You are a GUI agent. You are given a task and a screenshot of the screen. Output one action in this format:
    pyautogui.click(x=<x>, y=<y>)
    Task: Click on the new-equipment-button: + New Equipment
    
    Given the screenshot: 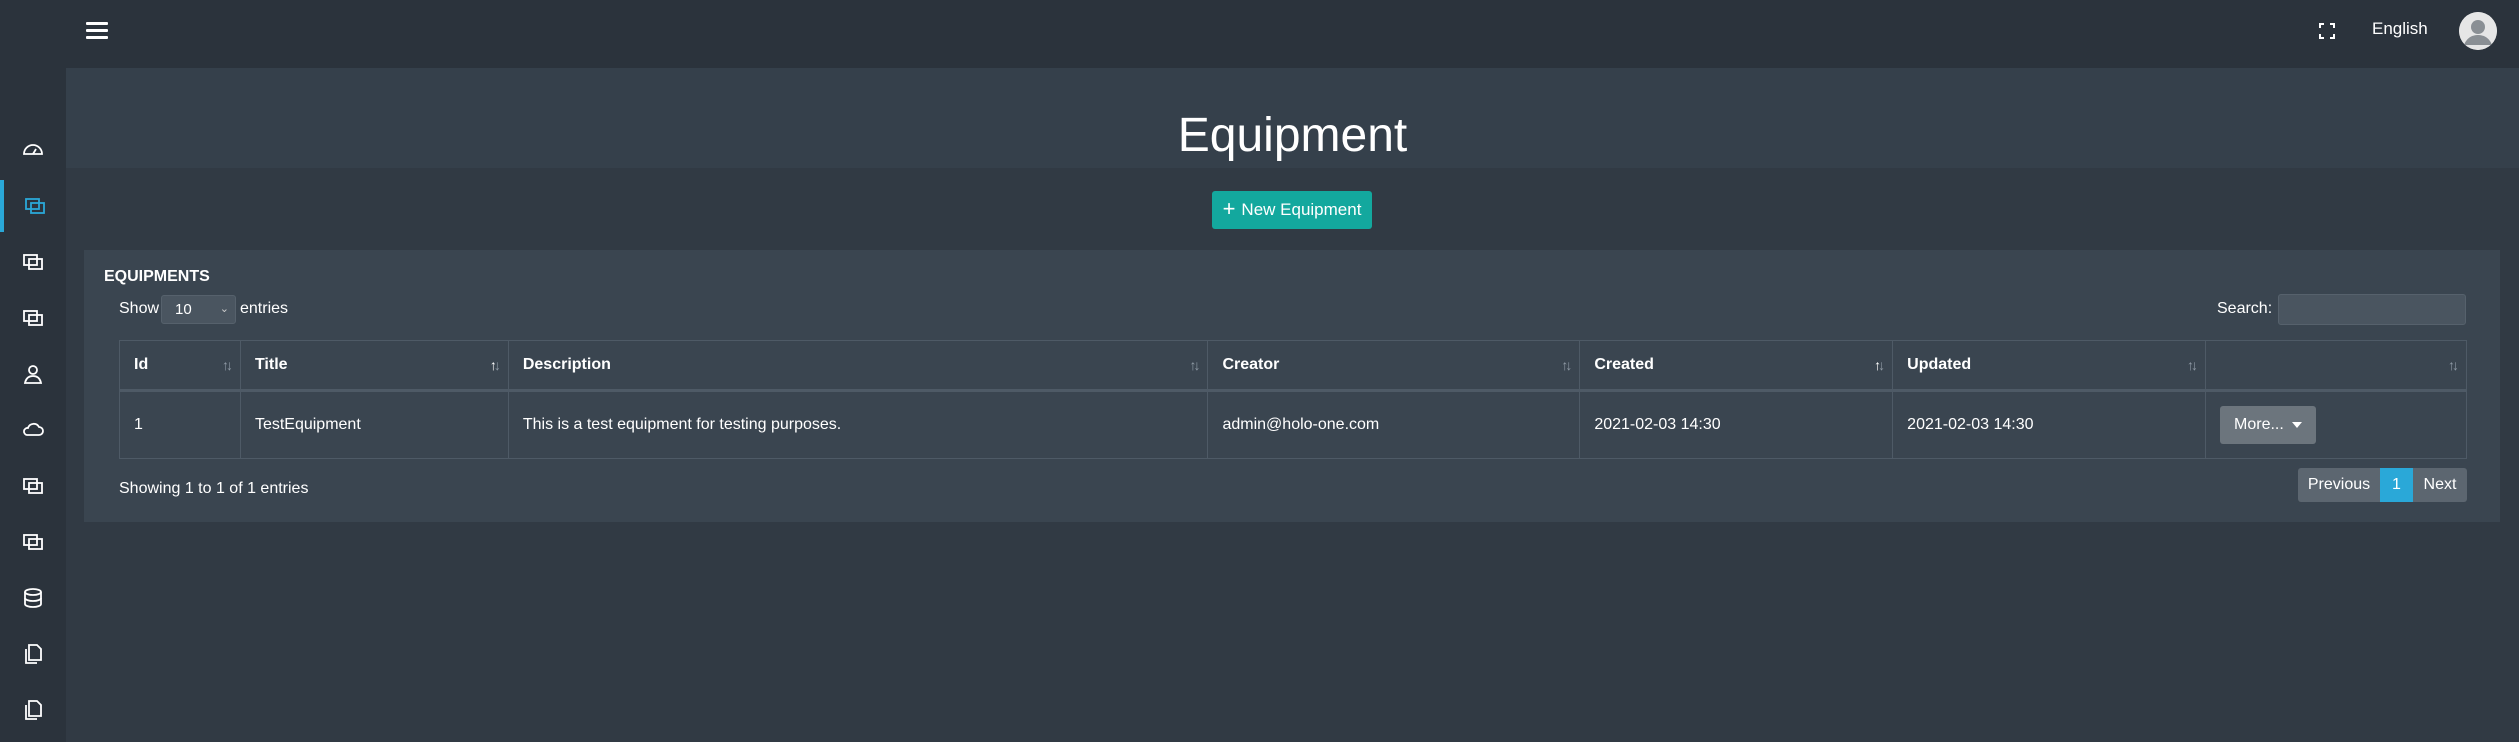 What is the action you would take?
    pyautogui.click(x=1292, y=210)
    